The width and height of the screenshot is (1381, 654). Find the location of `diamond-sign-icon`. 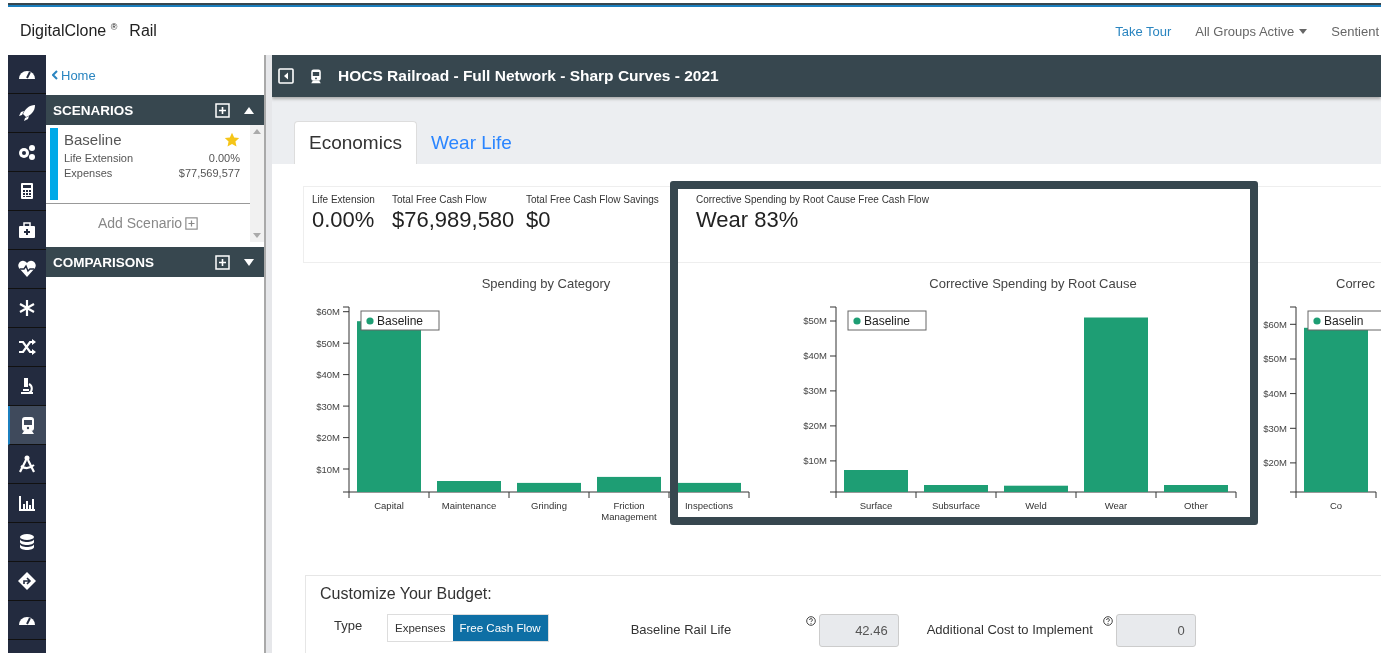

diamond-sign-icon is located at coordinates (27, 581).